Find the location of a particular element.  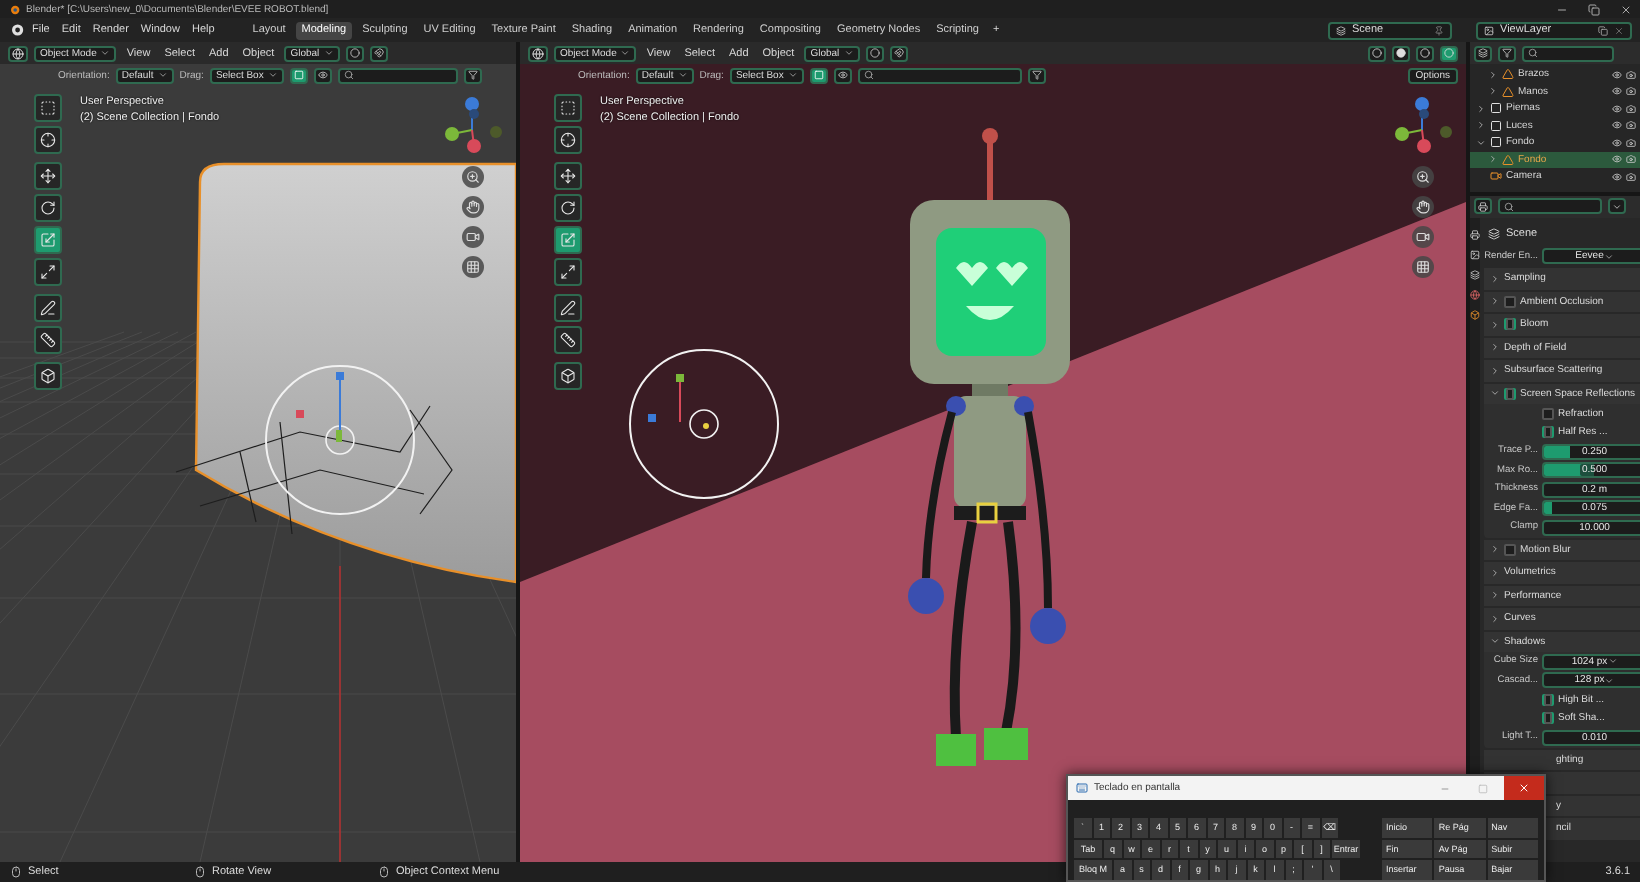

maximize-icon is located at coordinates (1482, 788).